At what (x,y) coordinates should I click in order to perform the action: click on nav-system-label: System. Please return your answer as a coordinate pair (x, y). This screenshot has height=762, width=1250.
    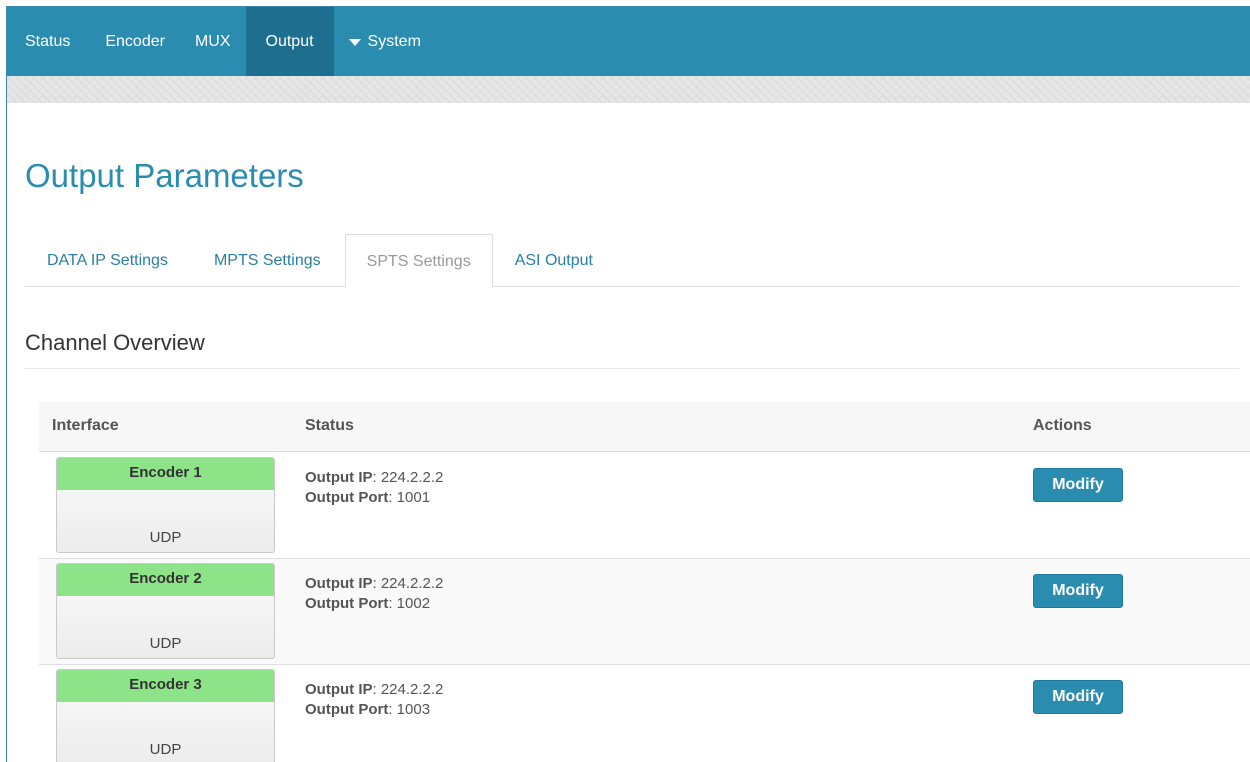
    Looking at the image, I should click on (394, 41).